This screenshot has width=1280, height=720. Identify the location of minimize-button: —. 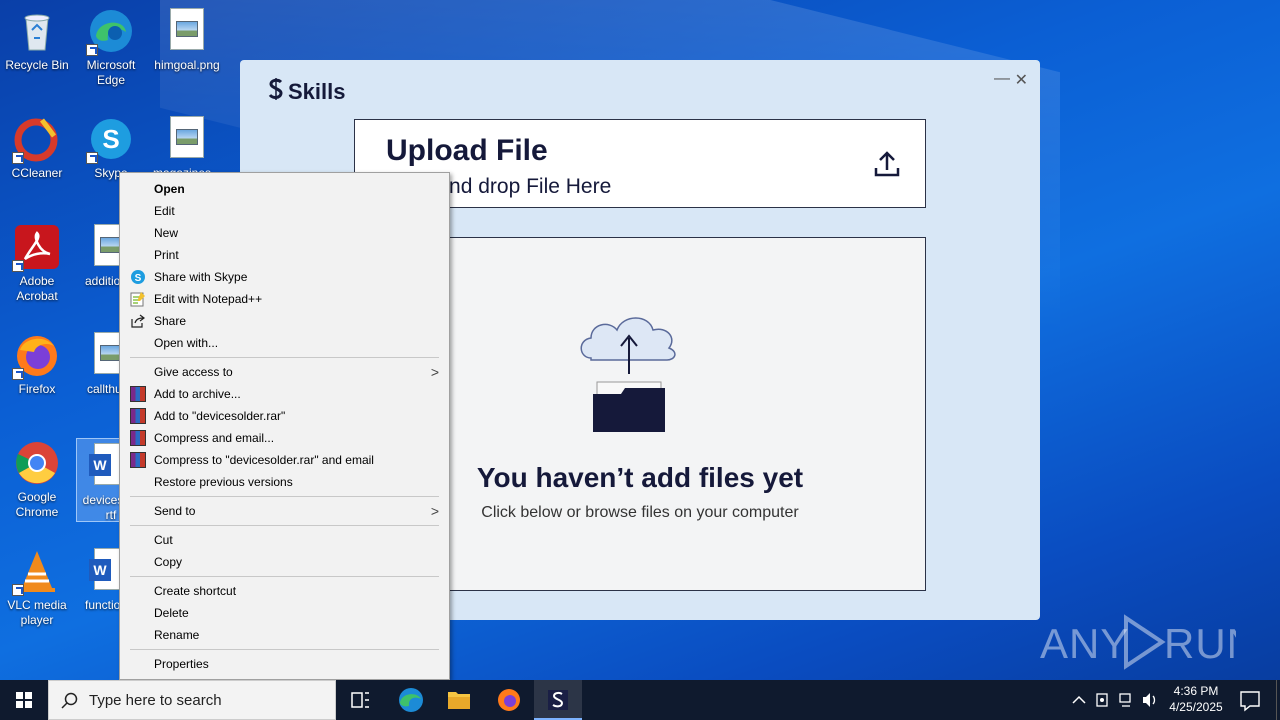
(1002, 79).